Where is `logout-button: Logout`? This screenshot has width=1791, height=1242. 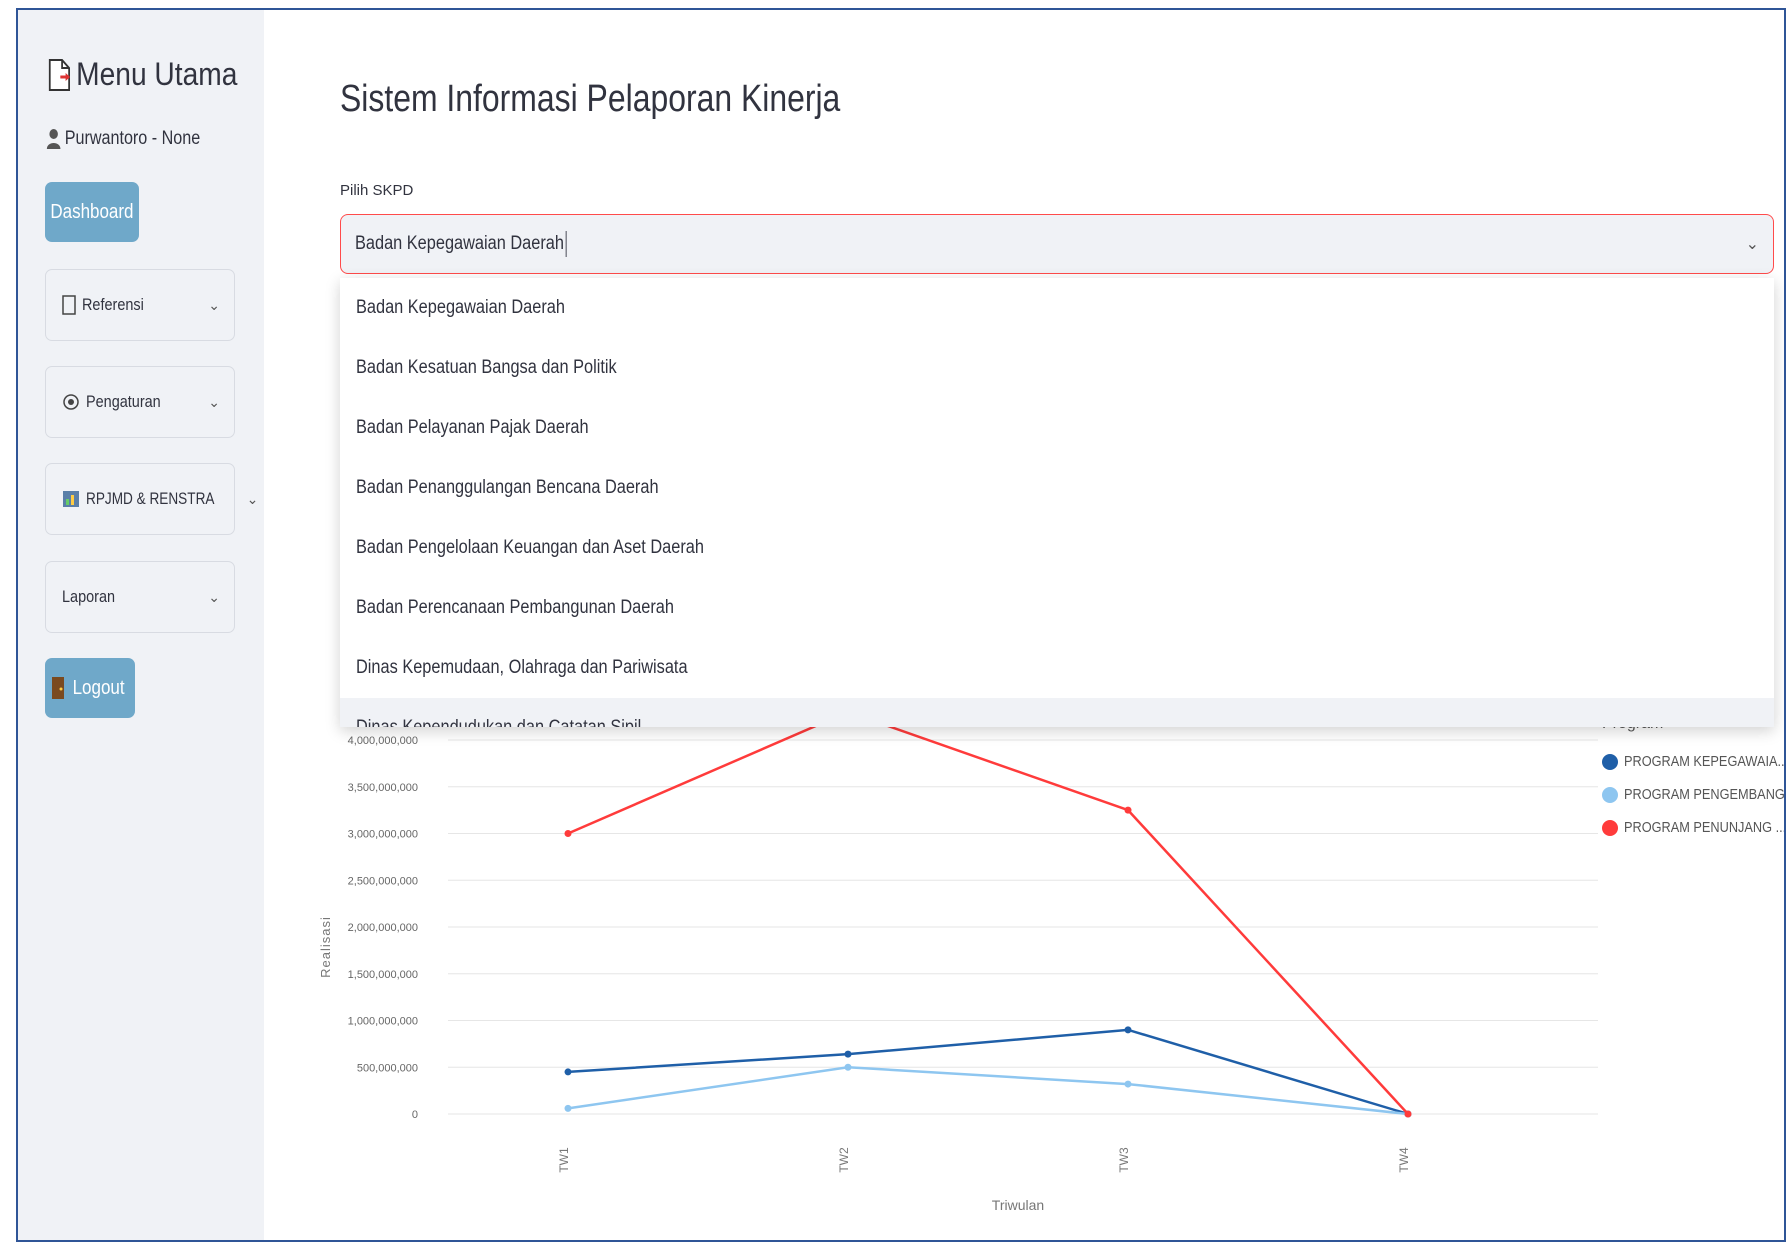
logout-button: Logout is located at coordinates (90, 688).